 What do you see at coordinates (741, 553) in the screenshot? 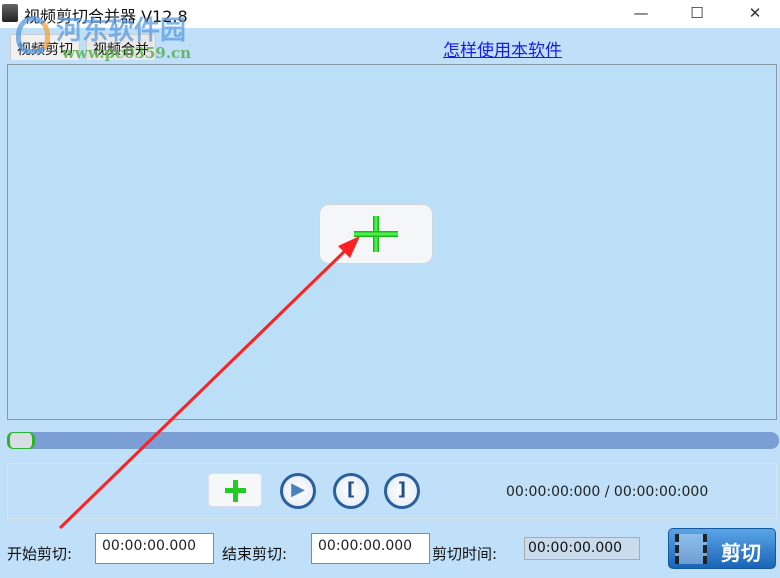
I see `cut-button-label: 剪切` at bounding box center [741, 553].